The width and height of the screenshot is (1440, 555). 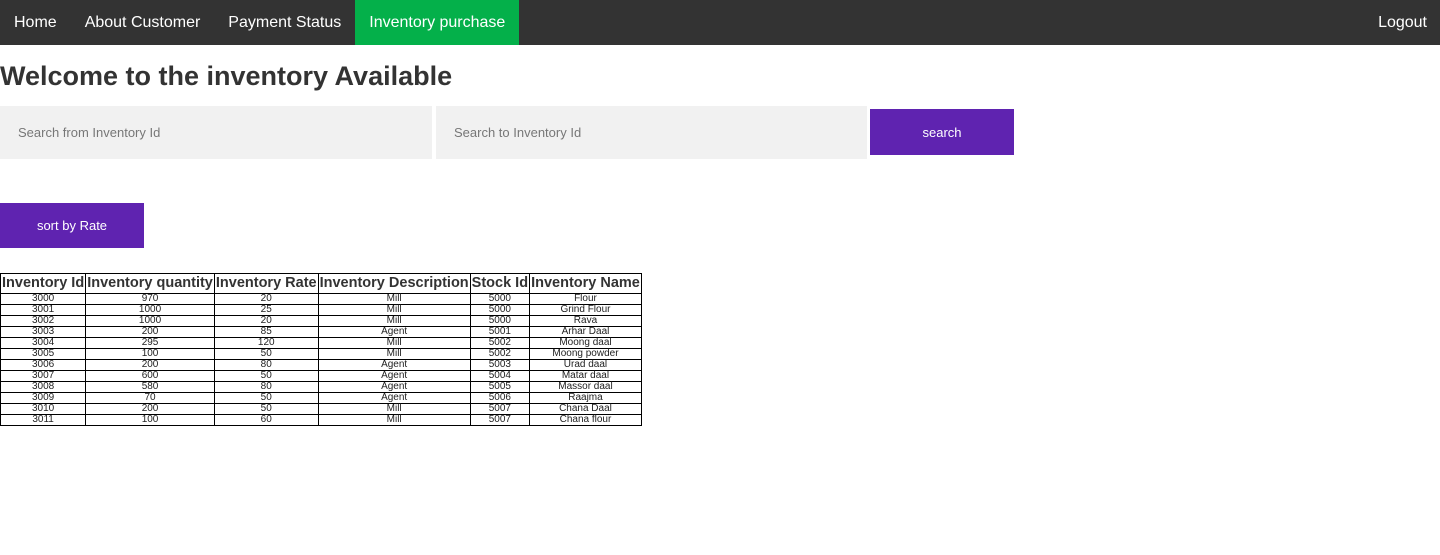 I want to click on table-row: 3001 1000 25 Mill 5000 Grind Flour, so click(x=321, y=310).